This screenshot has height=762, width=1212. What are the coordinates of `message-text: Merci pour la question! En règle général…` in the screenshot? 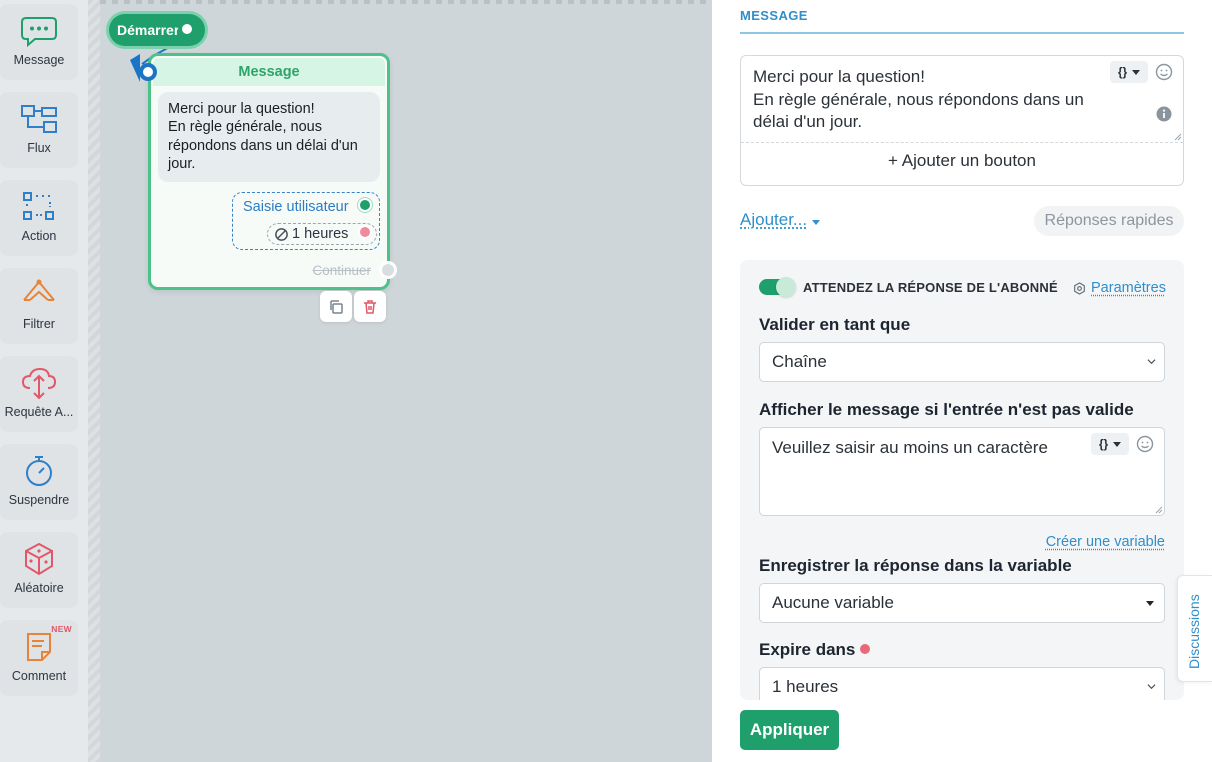 It's located at (923, 100).